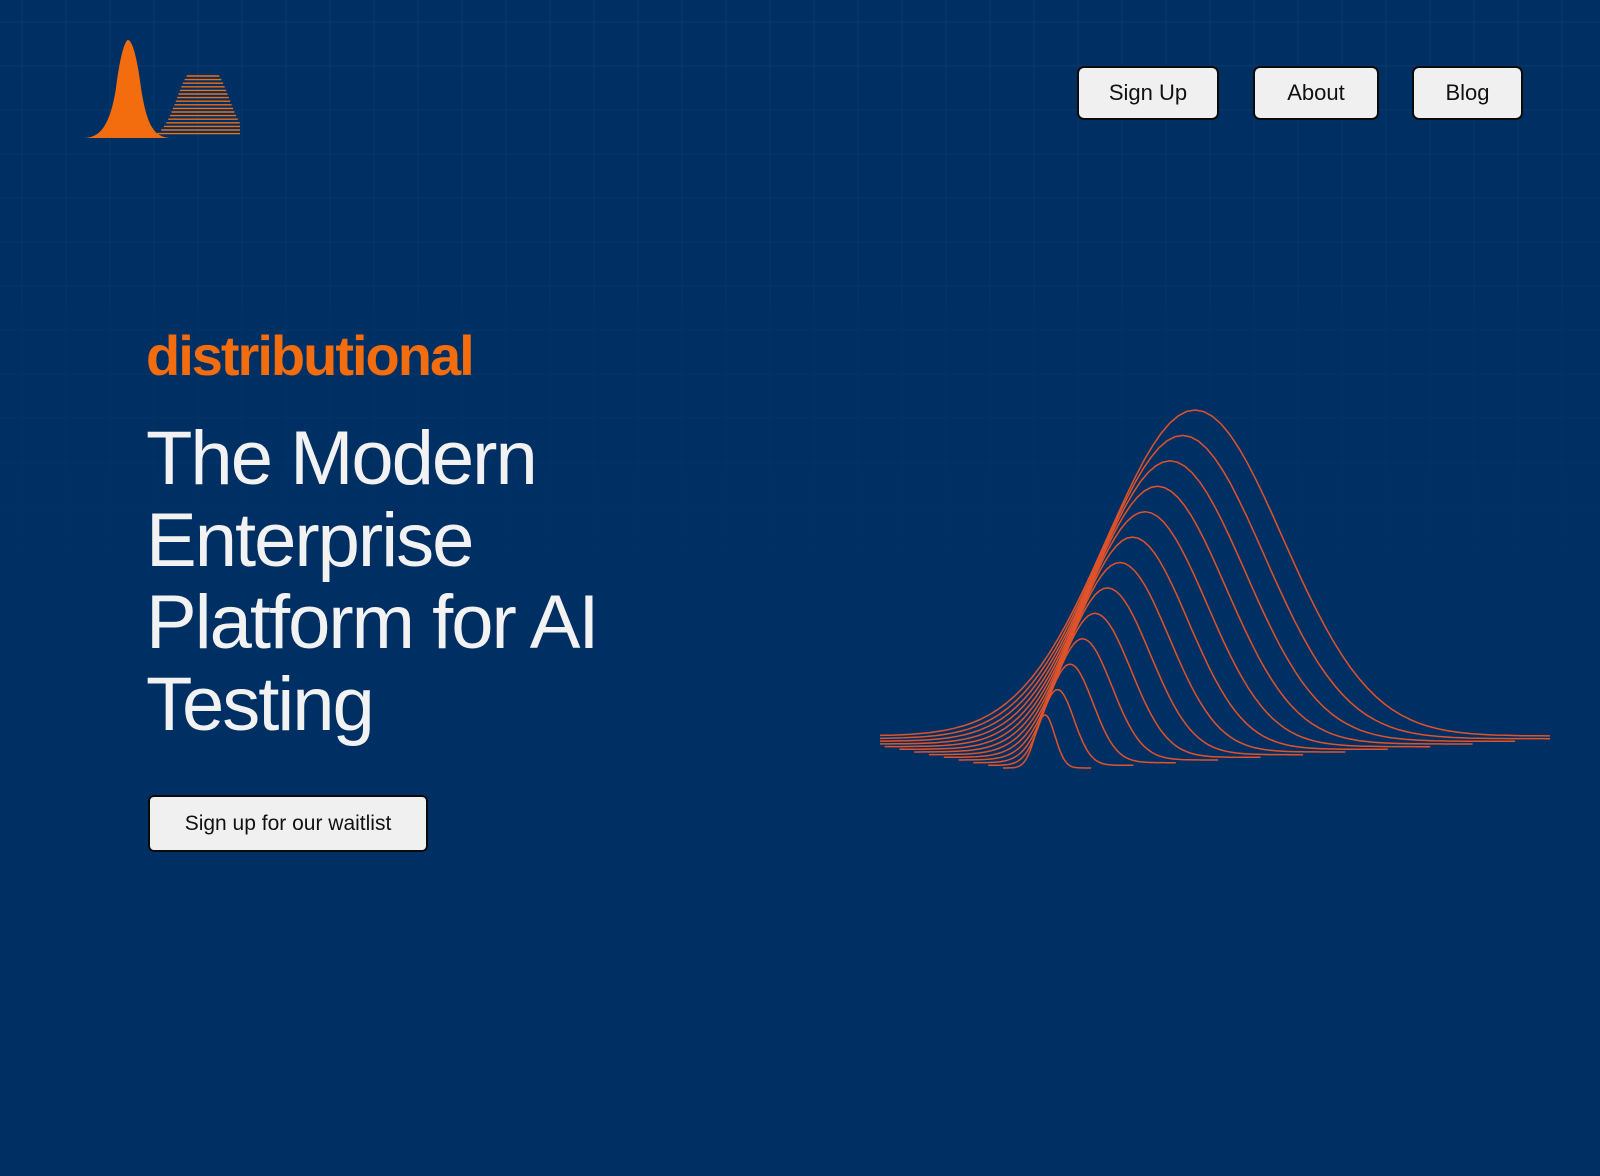  I want to click on top-navigation: Sign Up About Blog, so click(800, 95).